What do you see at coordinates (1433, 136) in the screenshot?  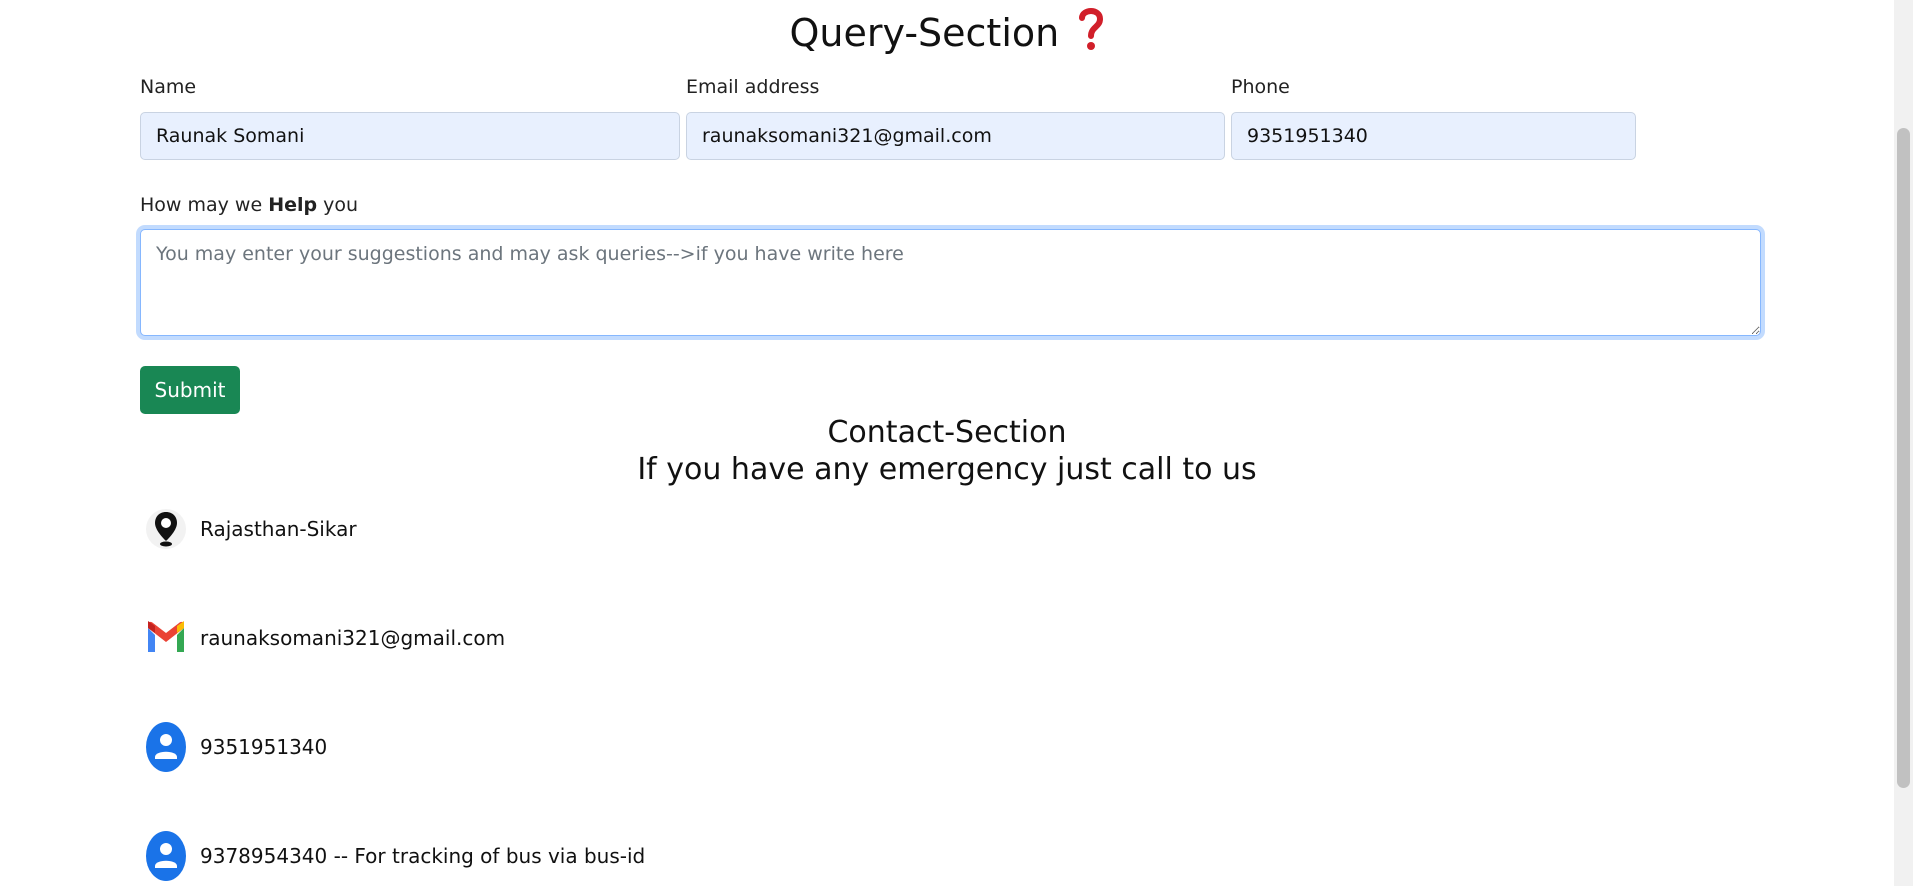 I see `phone-input` at bounding box center [1433, 136].